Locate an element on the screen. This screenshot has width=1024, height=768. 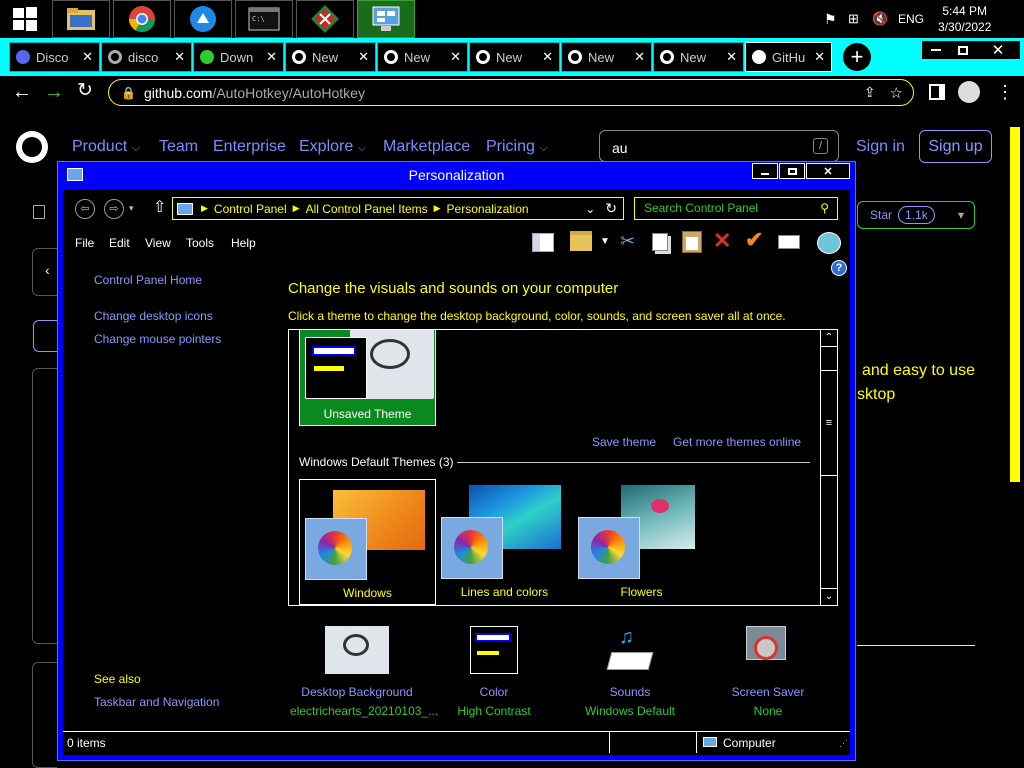
taskbar-app-blue is located at coordinates (203, 19).